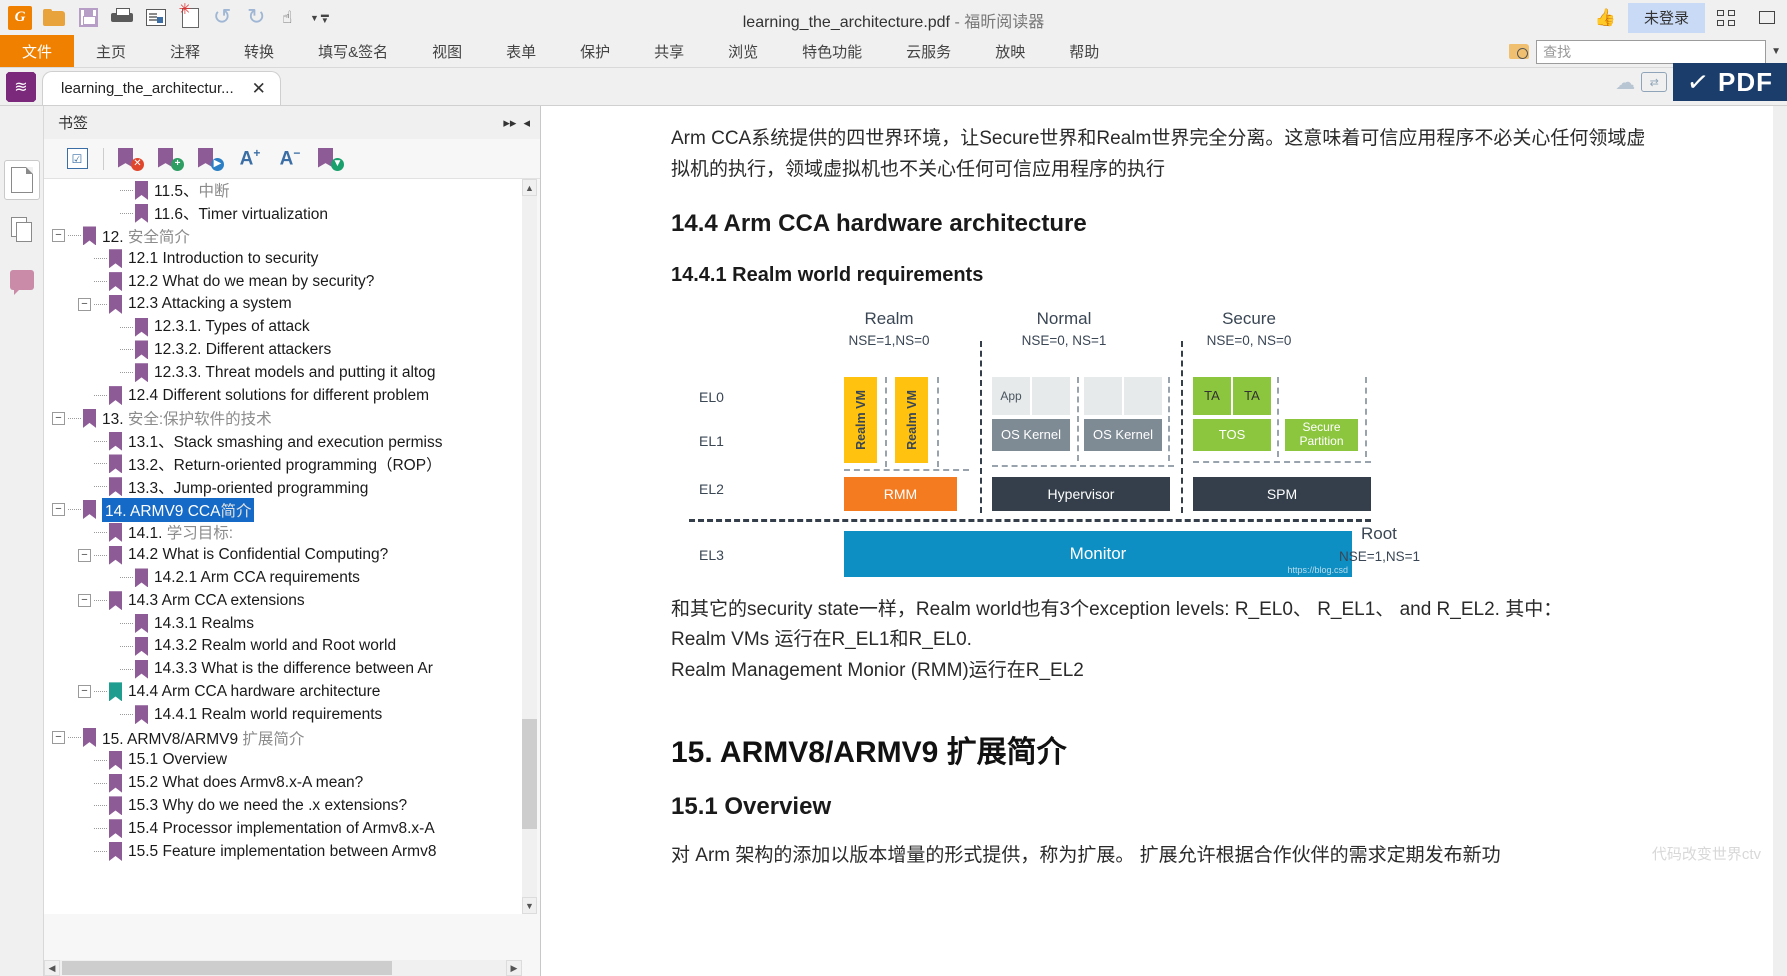 This screenshot has width=1787, height=976. Describe the element at coordinates (509, 123) in the screenshot. I see `collapse-panel-icon: ▸▸` at that location.